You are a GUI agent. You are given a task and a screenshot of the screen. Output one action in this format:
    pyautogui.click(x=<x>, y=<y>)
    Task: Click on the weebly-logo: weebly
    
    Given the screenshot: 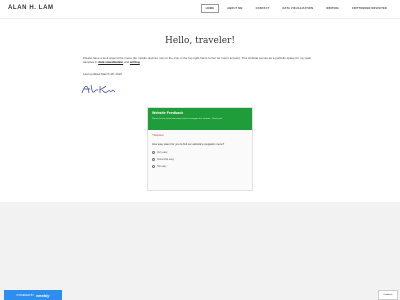 What is the action you would take?
    pyautogui.click(x=43, y=295)
    